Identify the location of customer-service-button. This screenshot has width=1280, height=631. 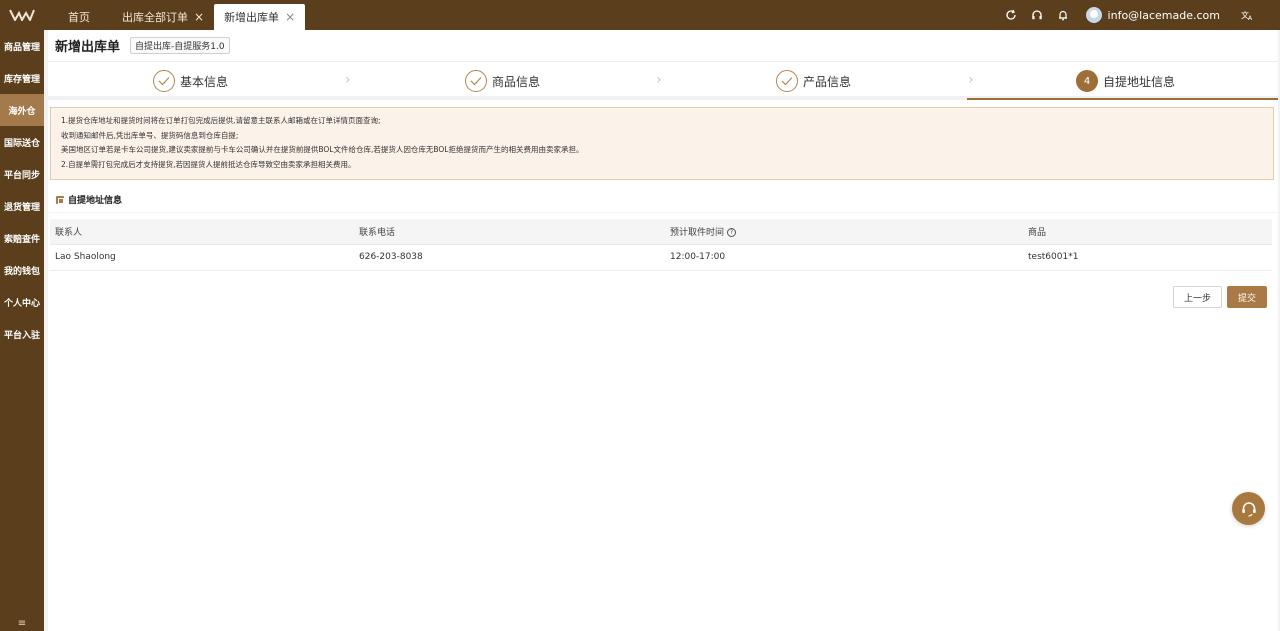
(1248, 508).